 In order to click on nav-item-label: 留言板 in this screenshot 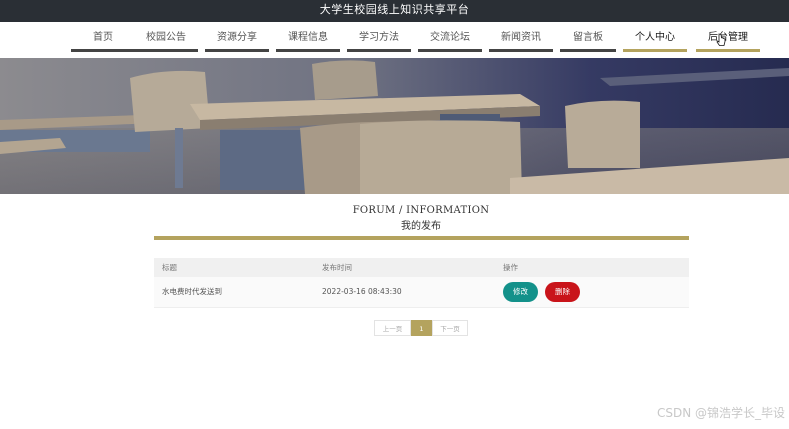, I will do `click(588, 37)`.